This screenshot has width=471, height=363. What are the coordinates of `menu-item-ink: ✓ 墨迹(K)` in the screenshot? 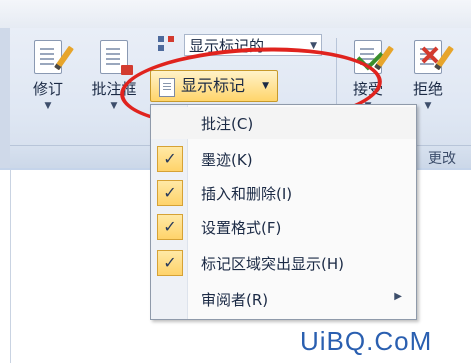 It's located at (283, 159).